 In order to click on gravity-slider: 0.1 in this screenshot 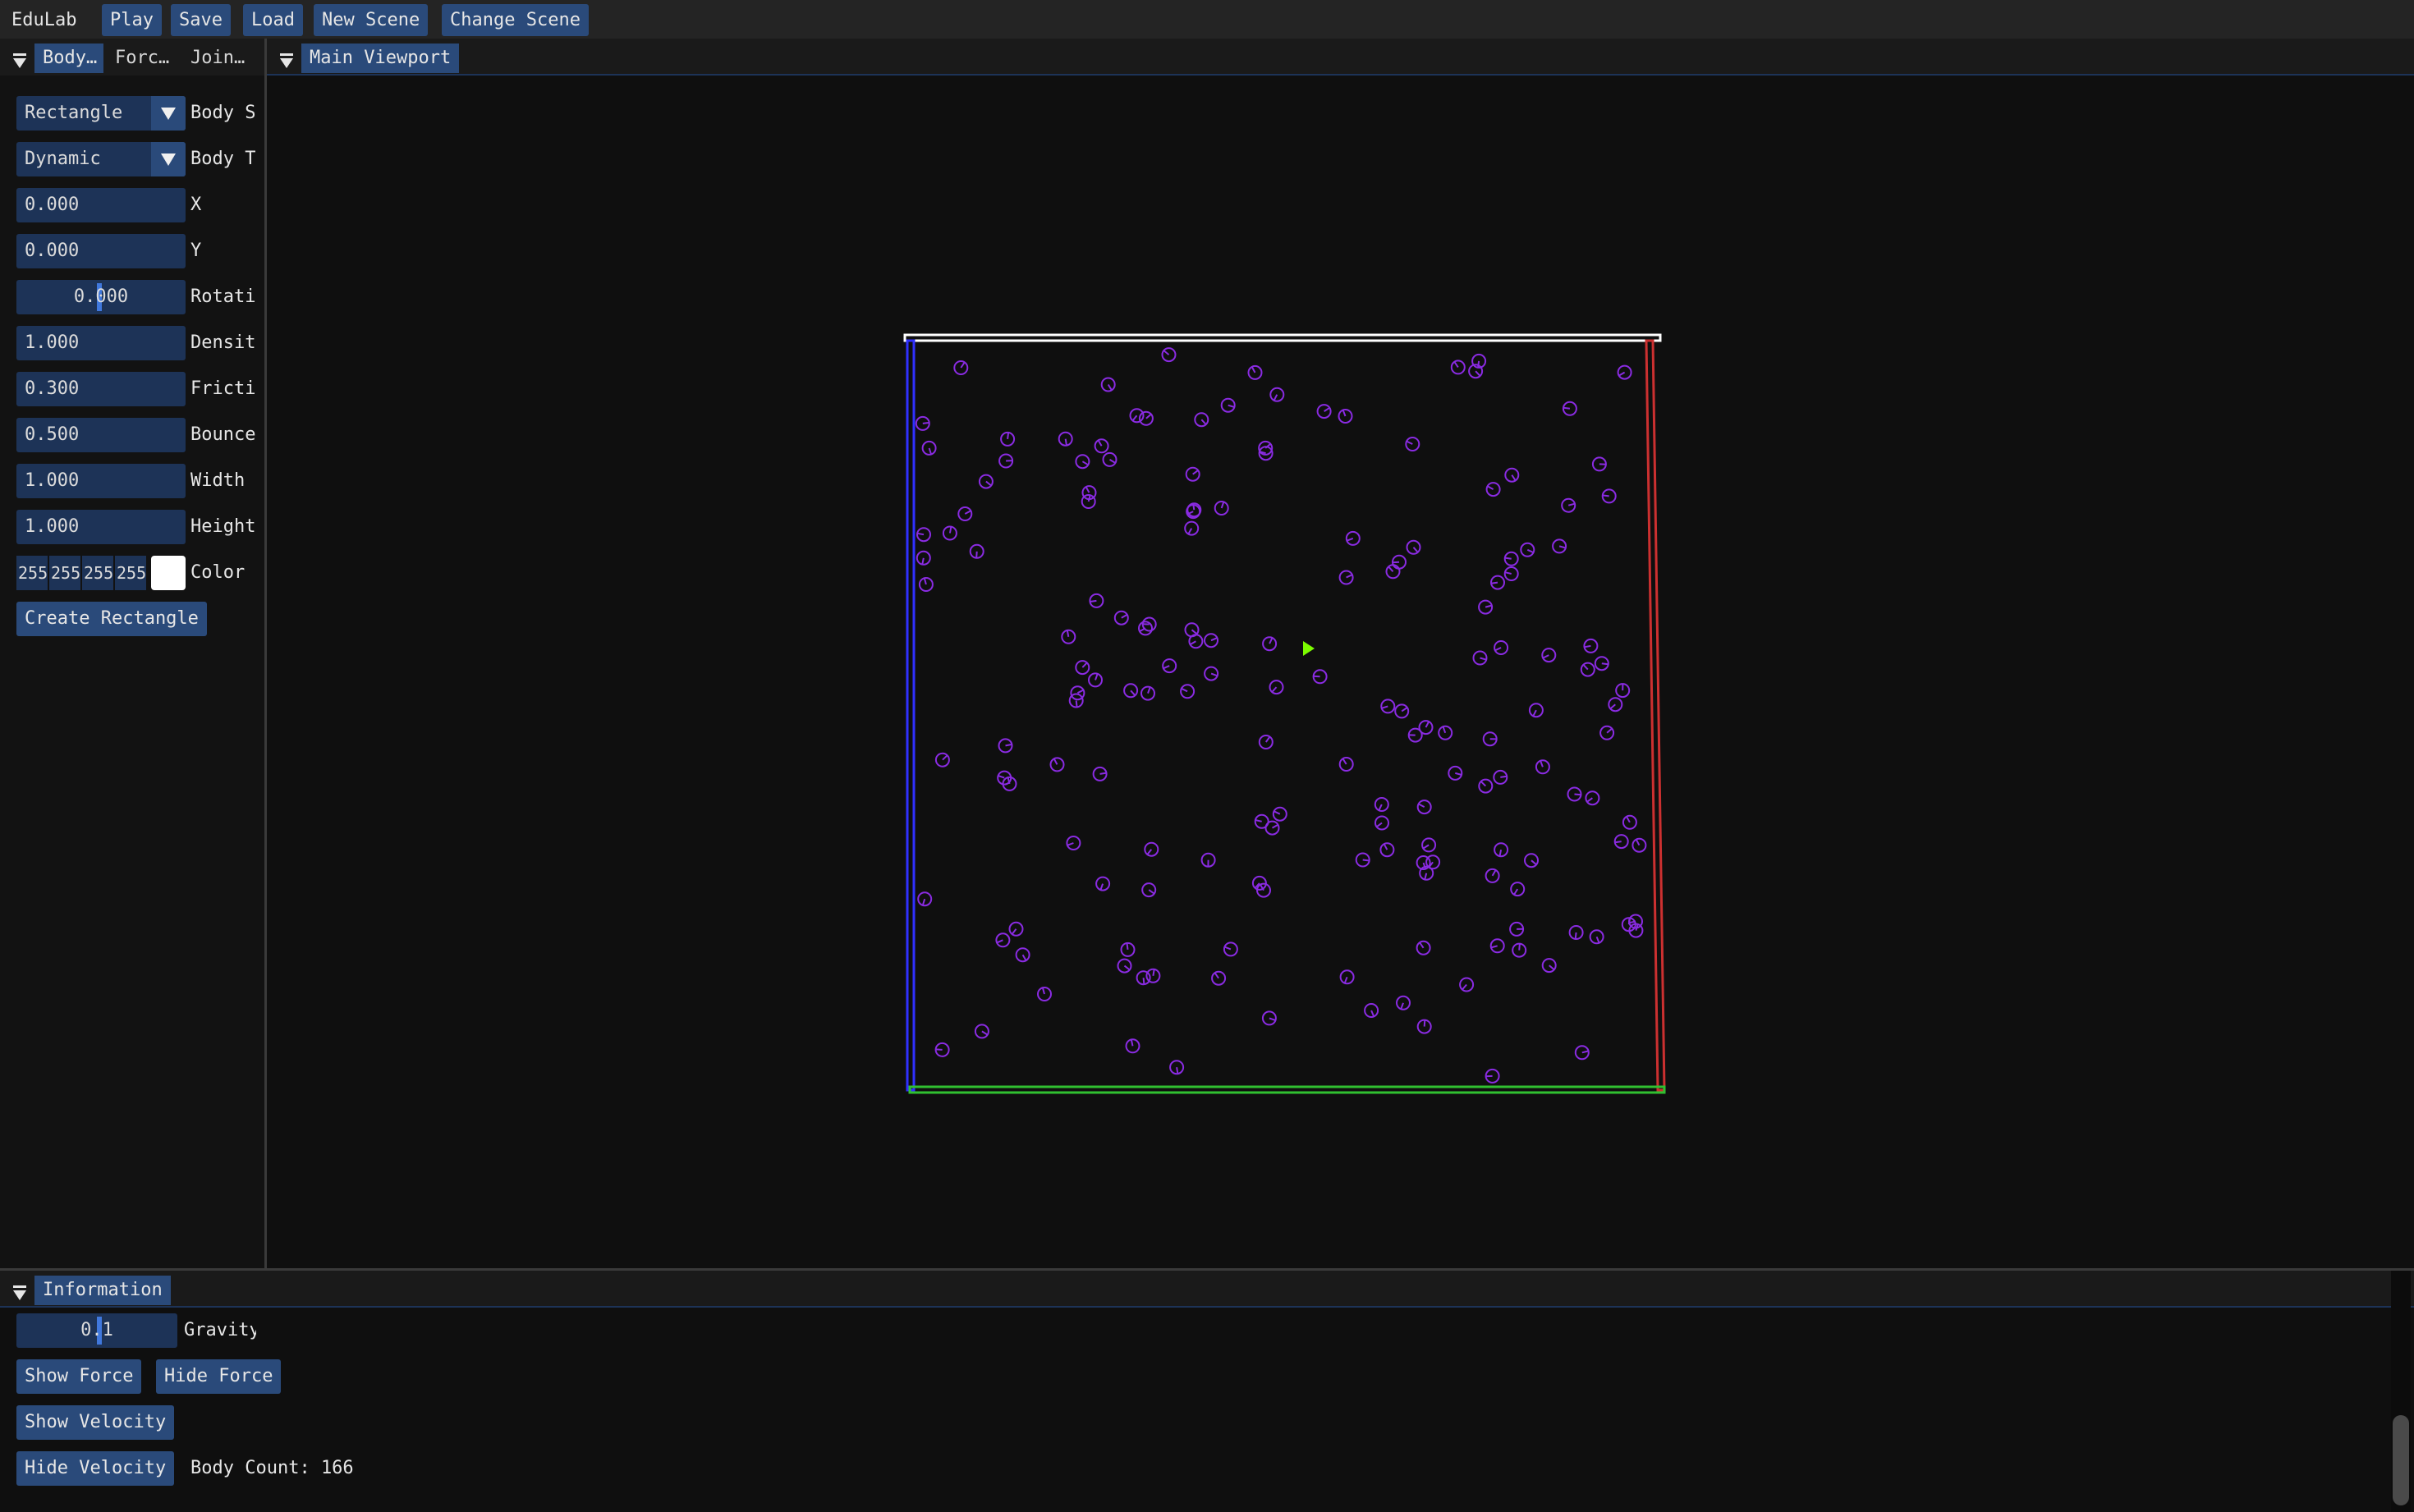, I will do `click(96, 1330)`.